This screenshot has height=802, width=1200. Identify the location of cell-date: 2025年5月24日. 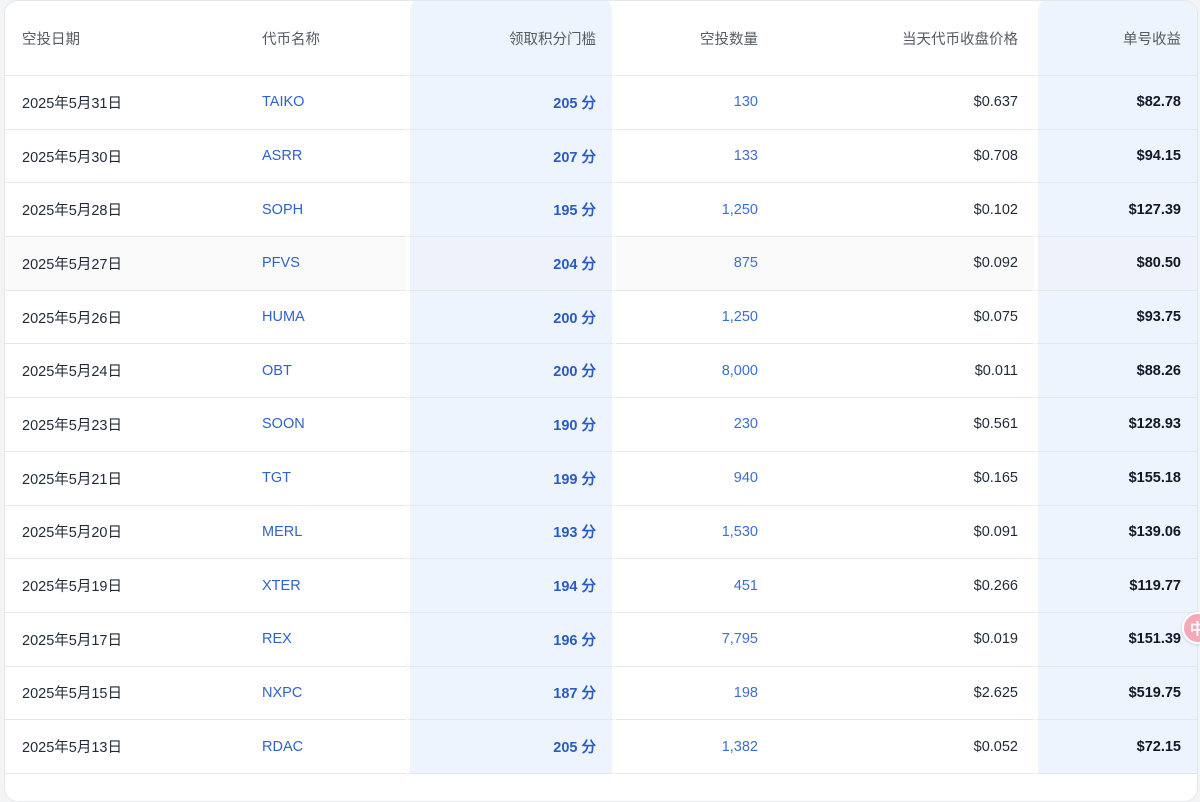
(125, 371).